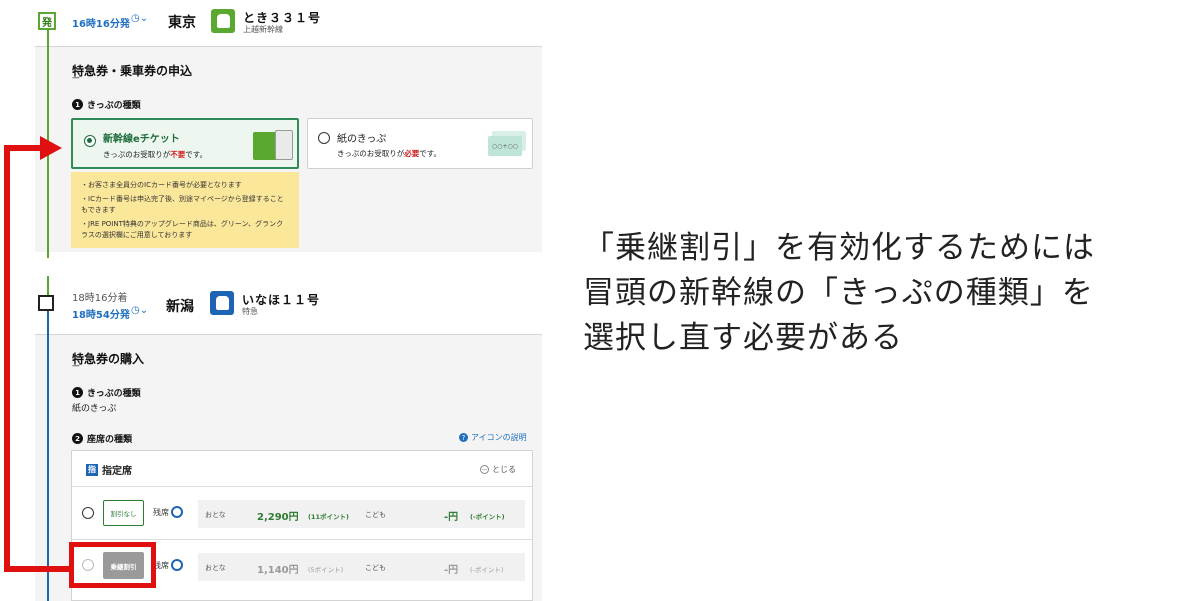 The image size is (1196, 601). Describe the element at coordinates (182, 23) in the screenshot. I see `station-name: 東京` at that location.